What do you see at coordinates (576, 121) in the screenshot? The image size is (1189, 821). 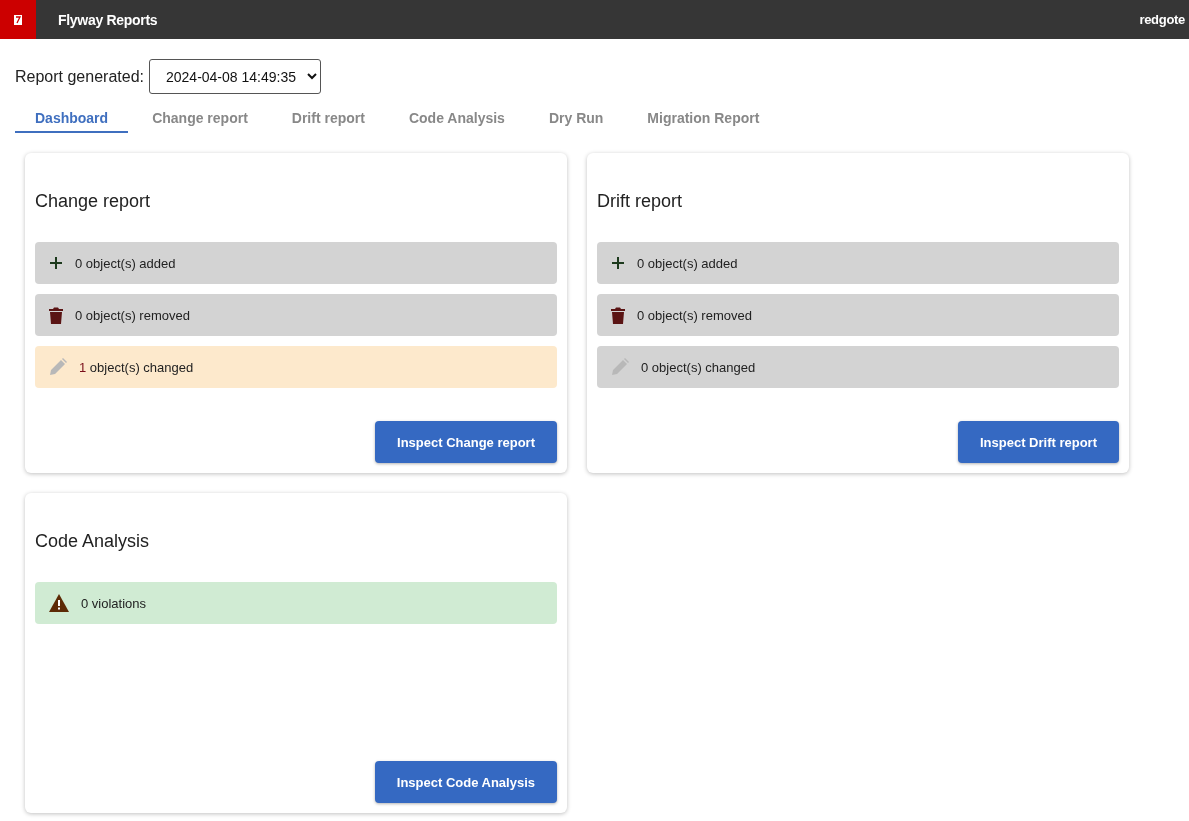 I see `tab: Dry Run` at bounding box center [576, 121].